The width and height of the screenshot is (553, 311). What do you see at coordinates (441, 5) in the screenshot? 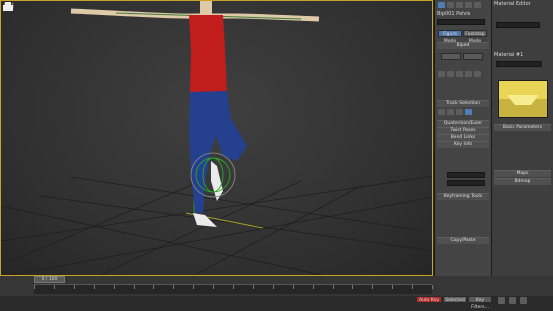
I see `create-icon` at bounding box center [441, 5].